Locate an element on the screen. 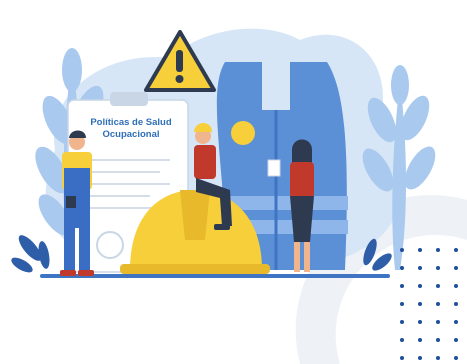 The height and width of the screenshot is (364, 467). clipboard-title-line2: Ocupacional is located at coordinates (131, 134).